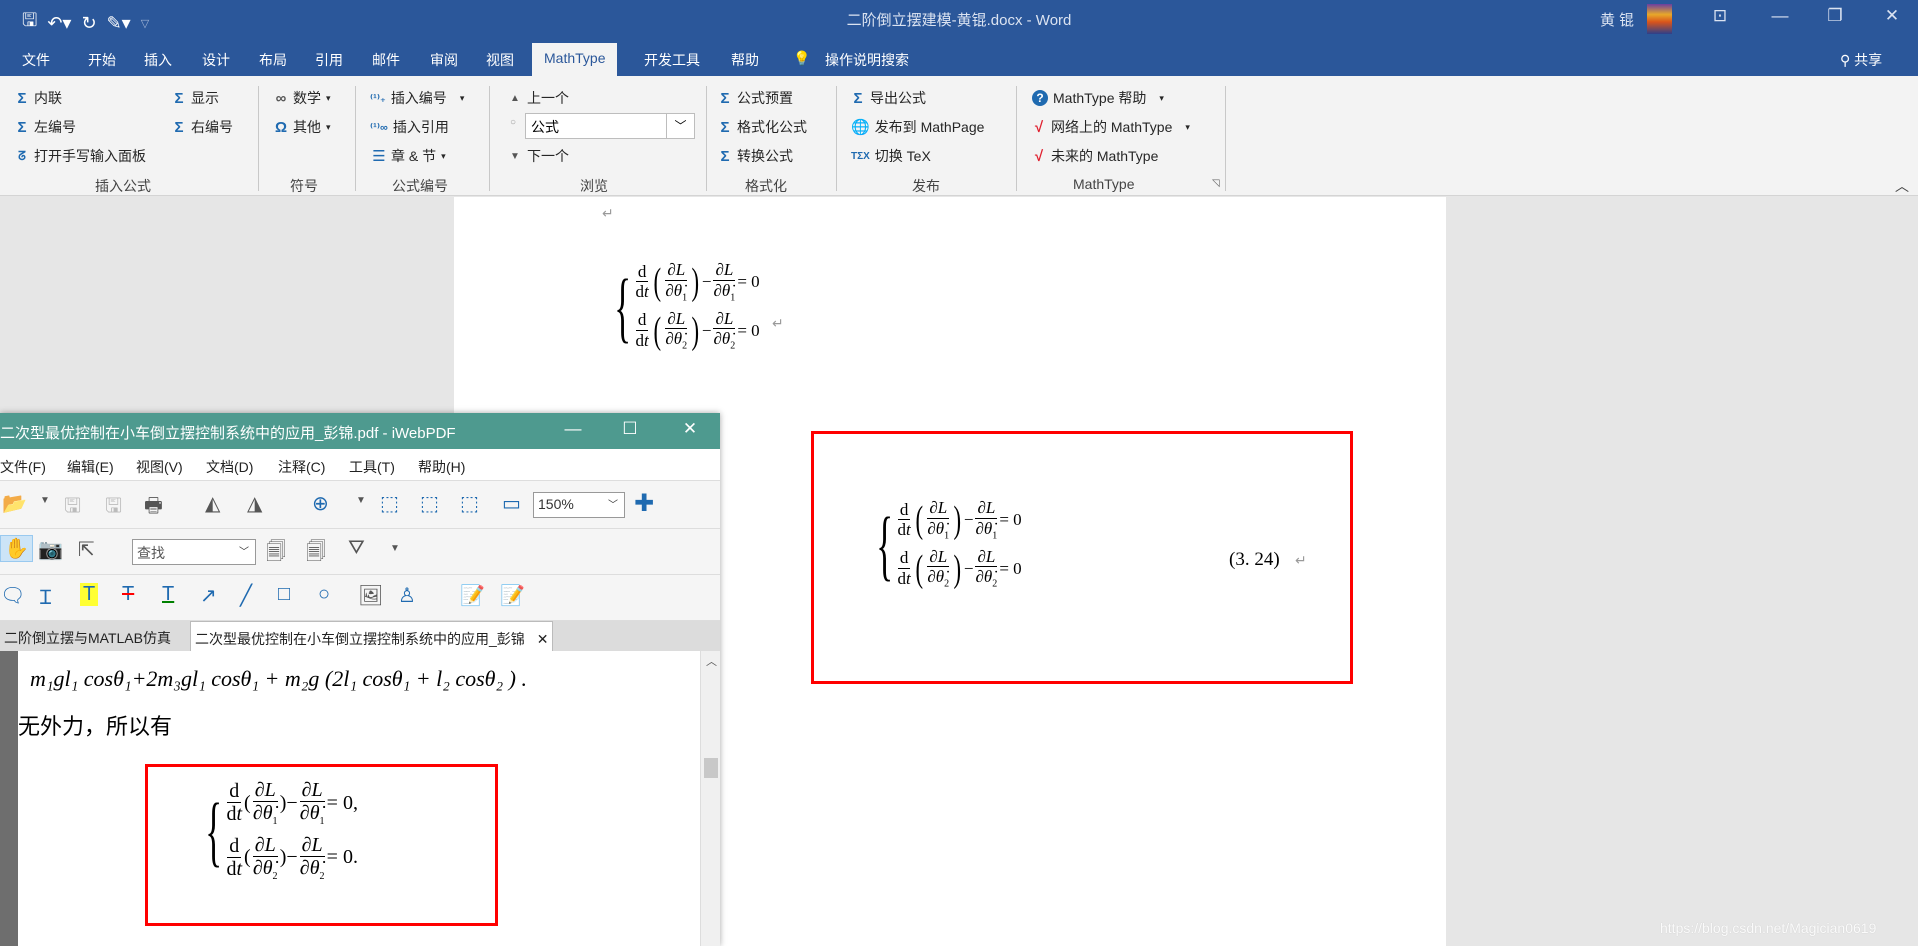  What do you see at coordinates (36, 60) in the screenshot?
I see `tab-file: 文件` at bounding box center [36, 60].